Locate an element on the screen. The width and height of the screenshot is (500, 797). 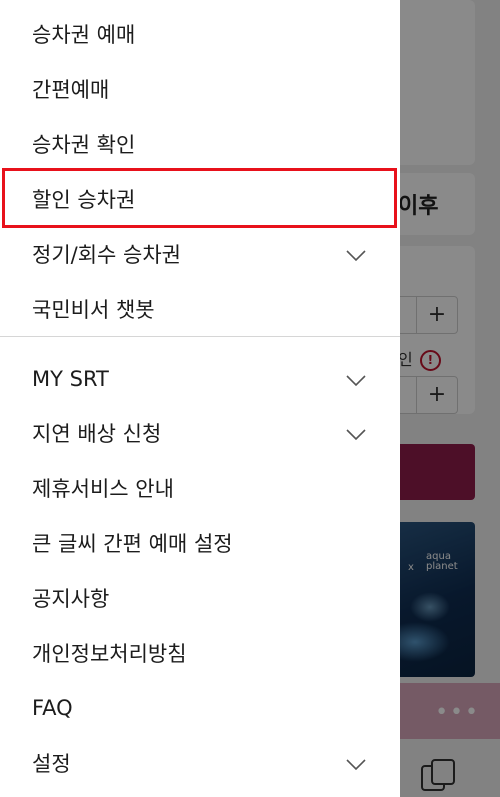
menu-item-label: 제휴서비스 안내 is located at coordinates (103, 488).